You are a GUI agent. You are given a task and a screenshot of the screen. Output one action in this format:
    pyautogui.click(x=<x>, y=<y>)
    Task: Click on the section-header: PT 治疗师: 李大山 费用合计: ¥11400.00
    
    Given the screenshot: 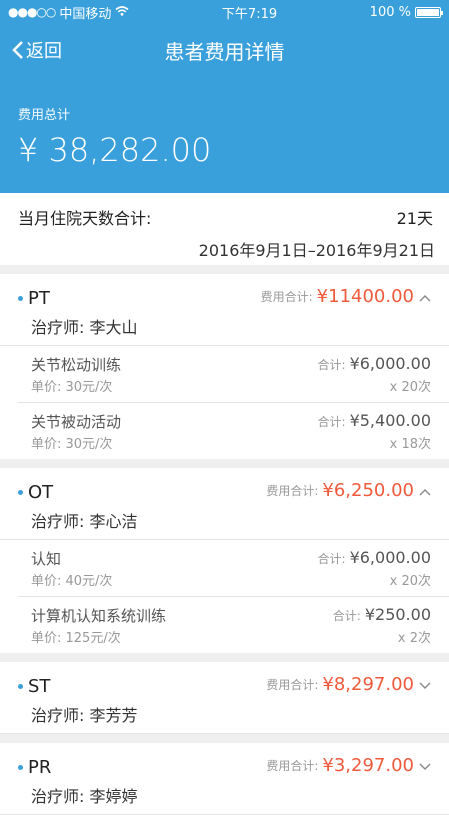 What is the action you would take?
    pyautogui.click(x=224, y=310)
    